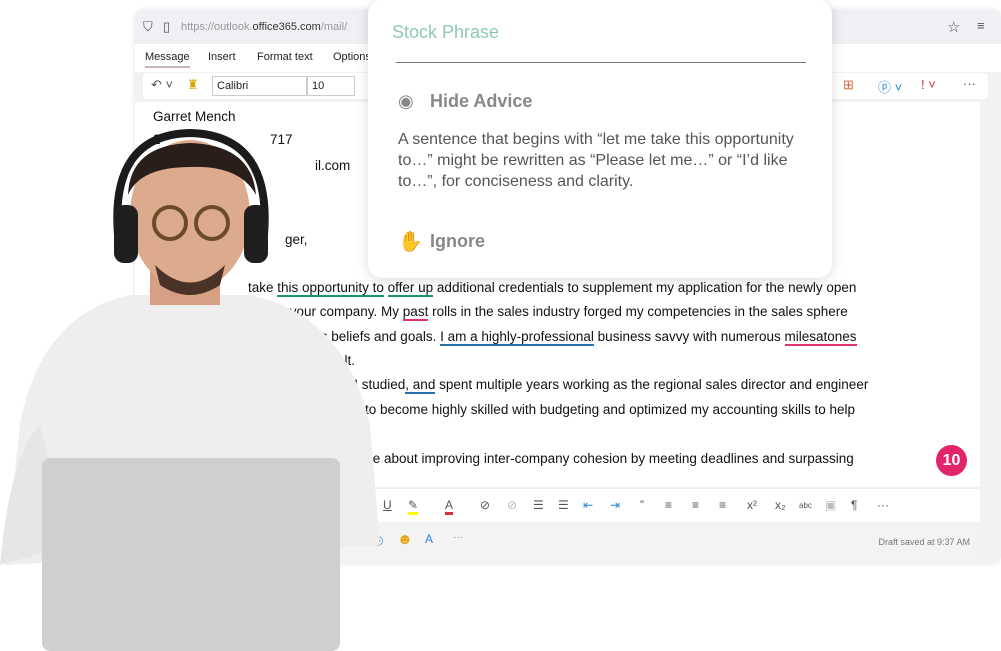 The image size is (1001, 651). Describe the element at coordinates (410, 241) in the screenshot. I see `hand-icon: ✋` at that location.